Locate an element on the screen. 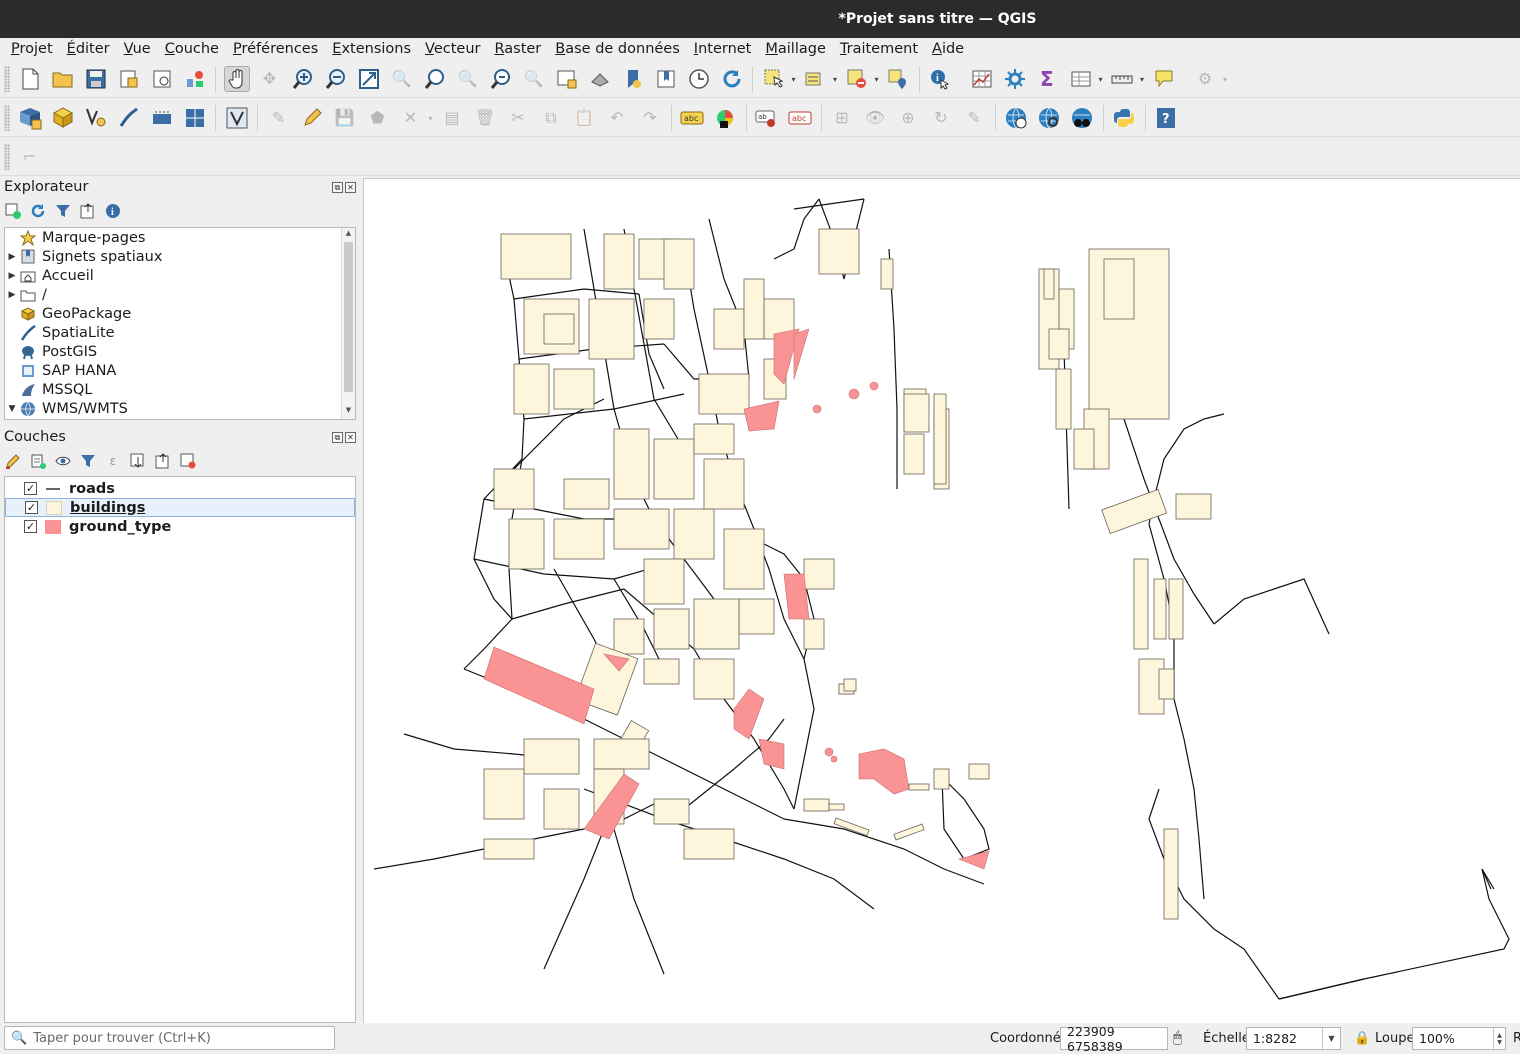  zoom-in-icon is located at coordinates (303, 79).